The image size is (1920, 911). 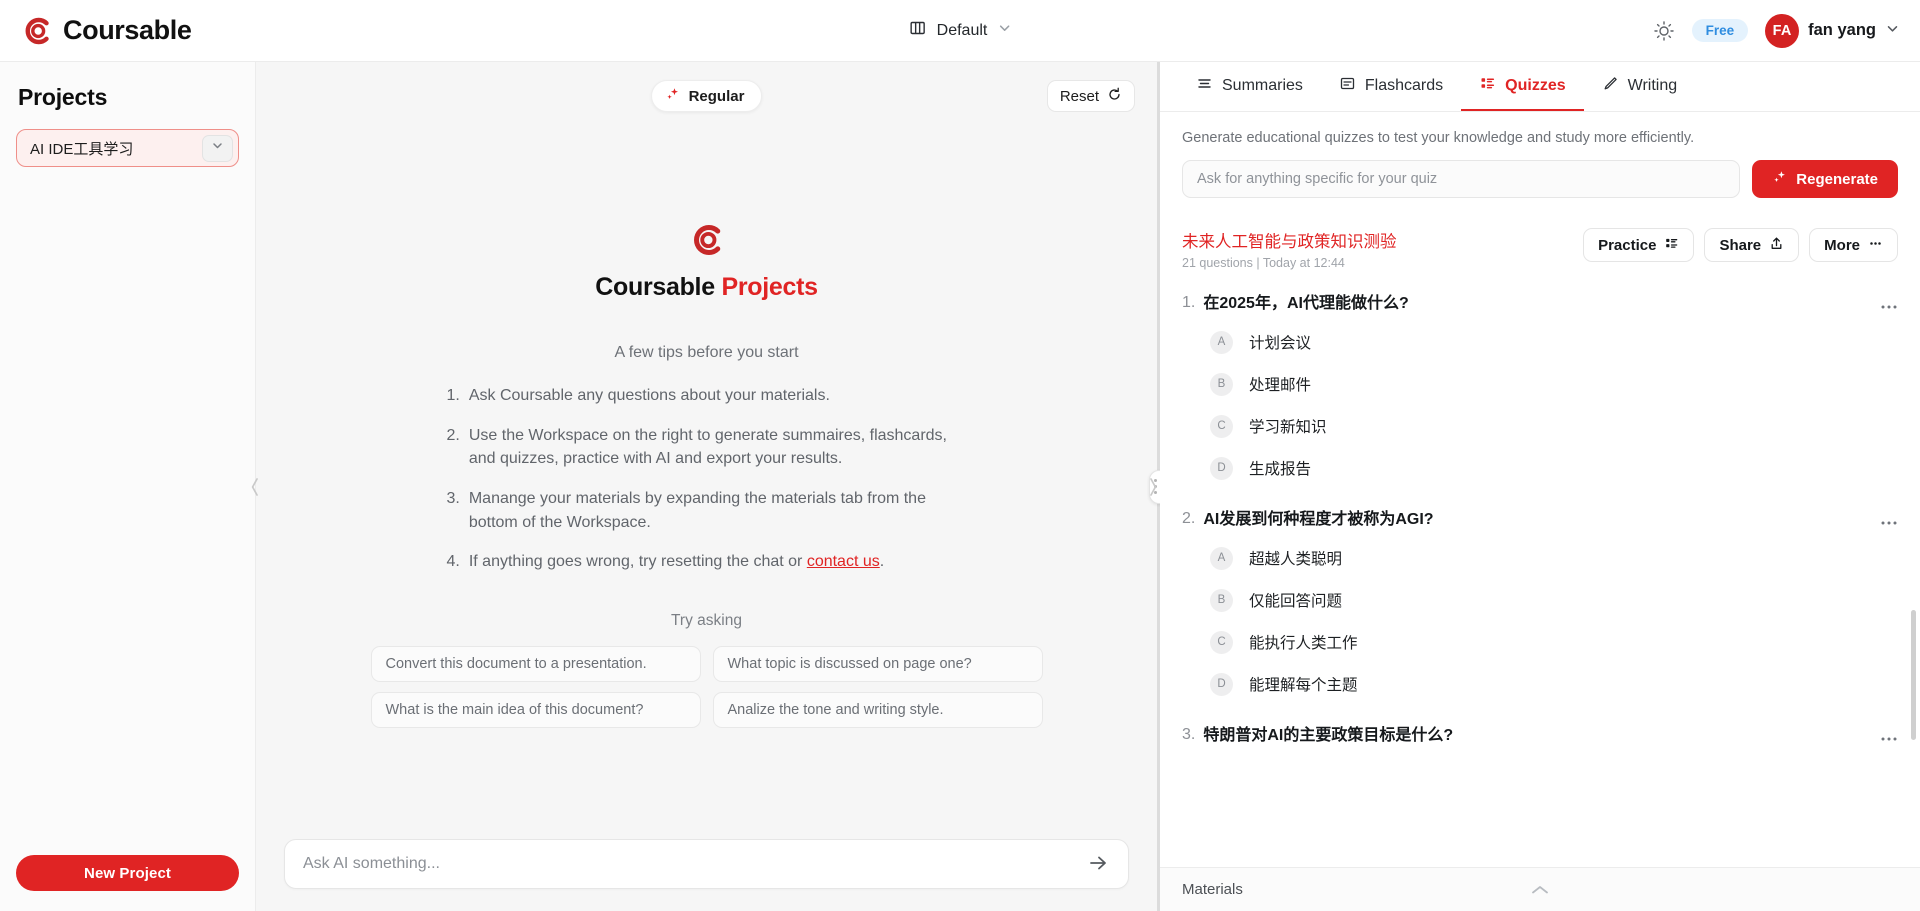 What do you see at coordinates (1610, 86) in the screenshot?
I see `pencil-icon` at bounding box center [1610, 86].